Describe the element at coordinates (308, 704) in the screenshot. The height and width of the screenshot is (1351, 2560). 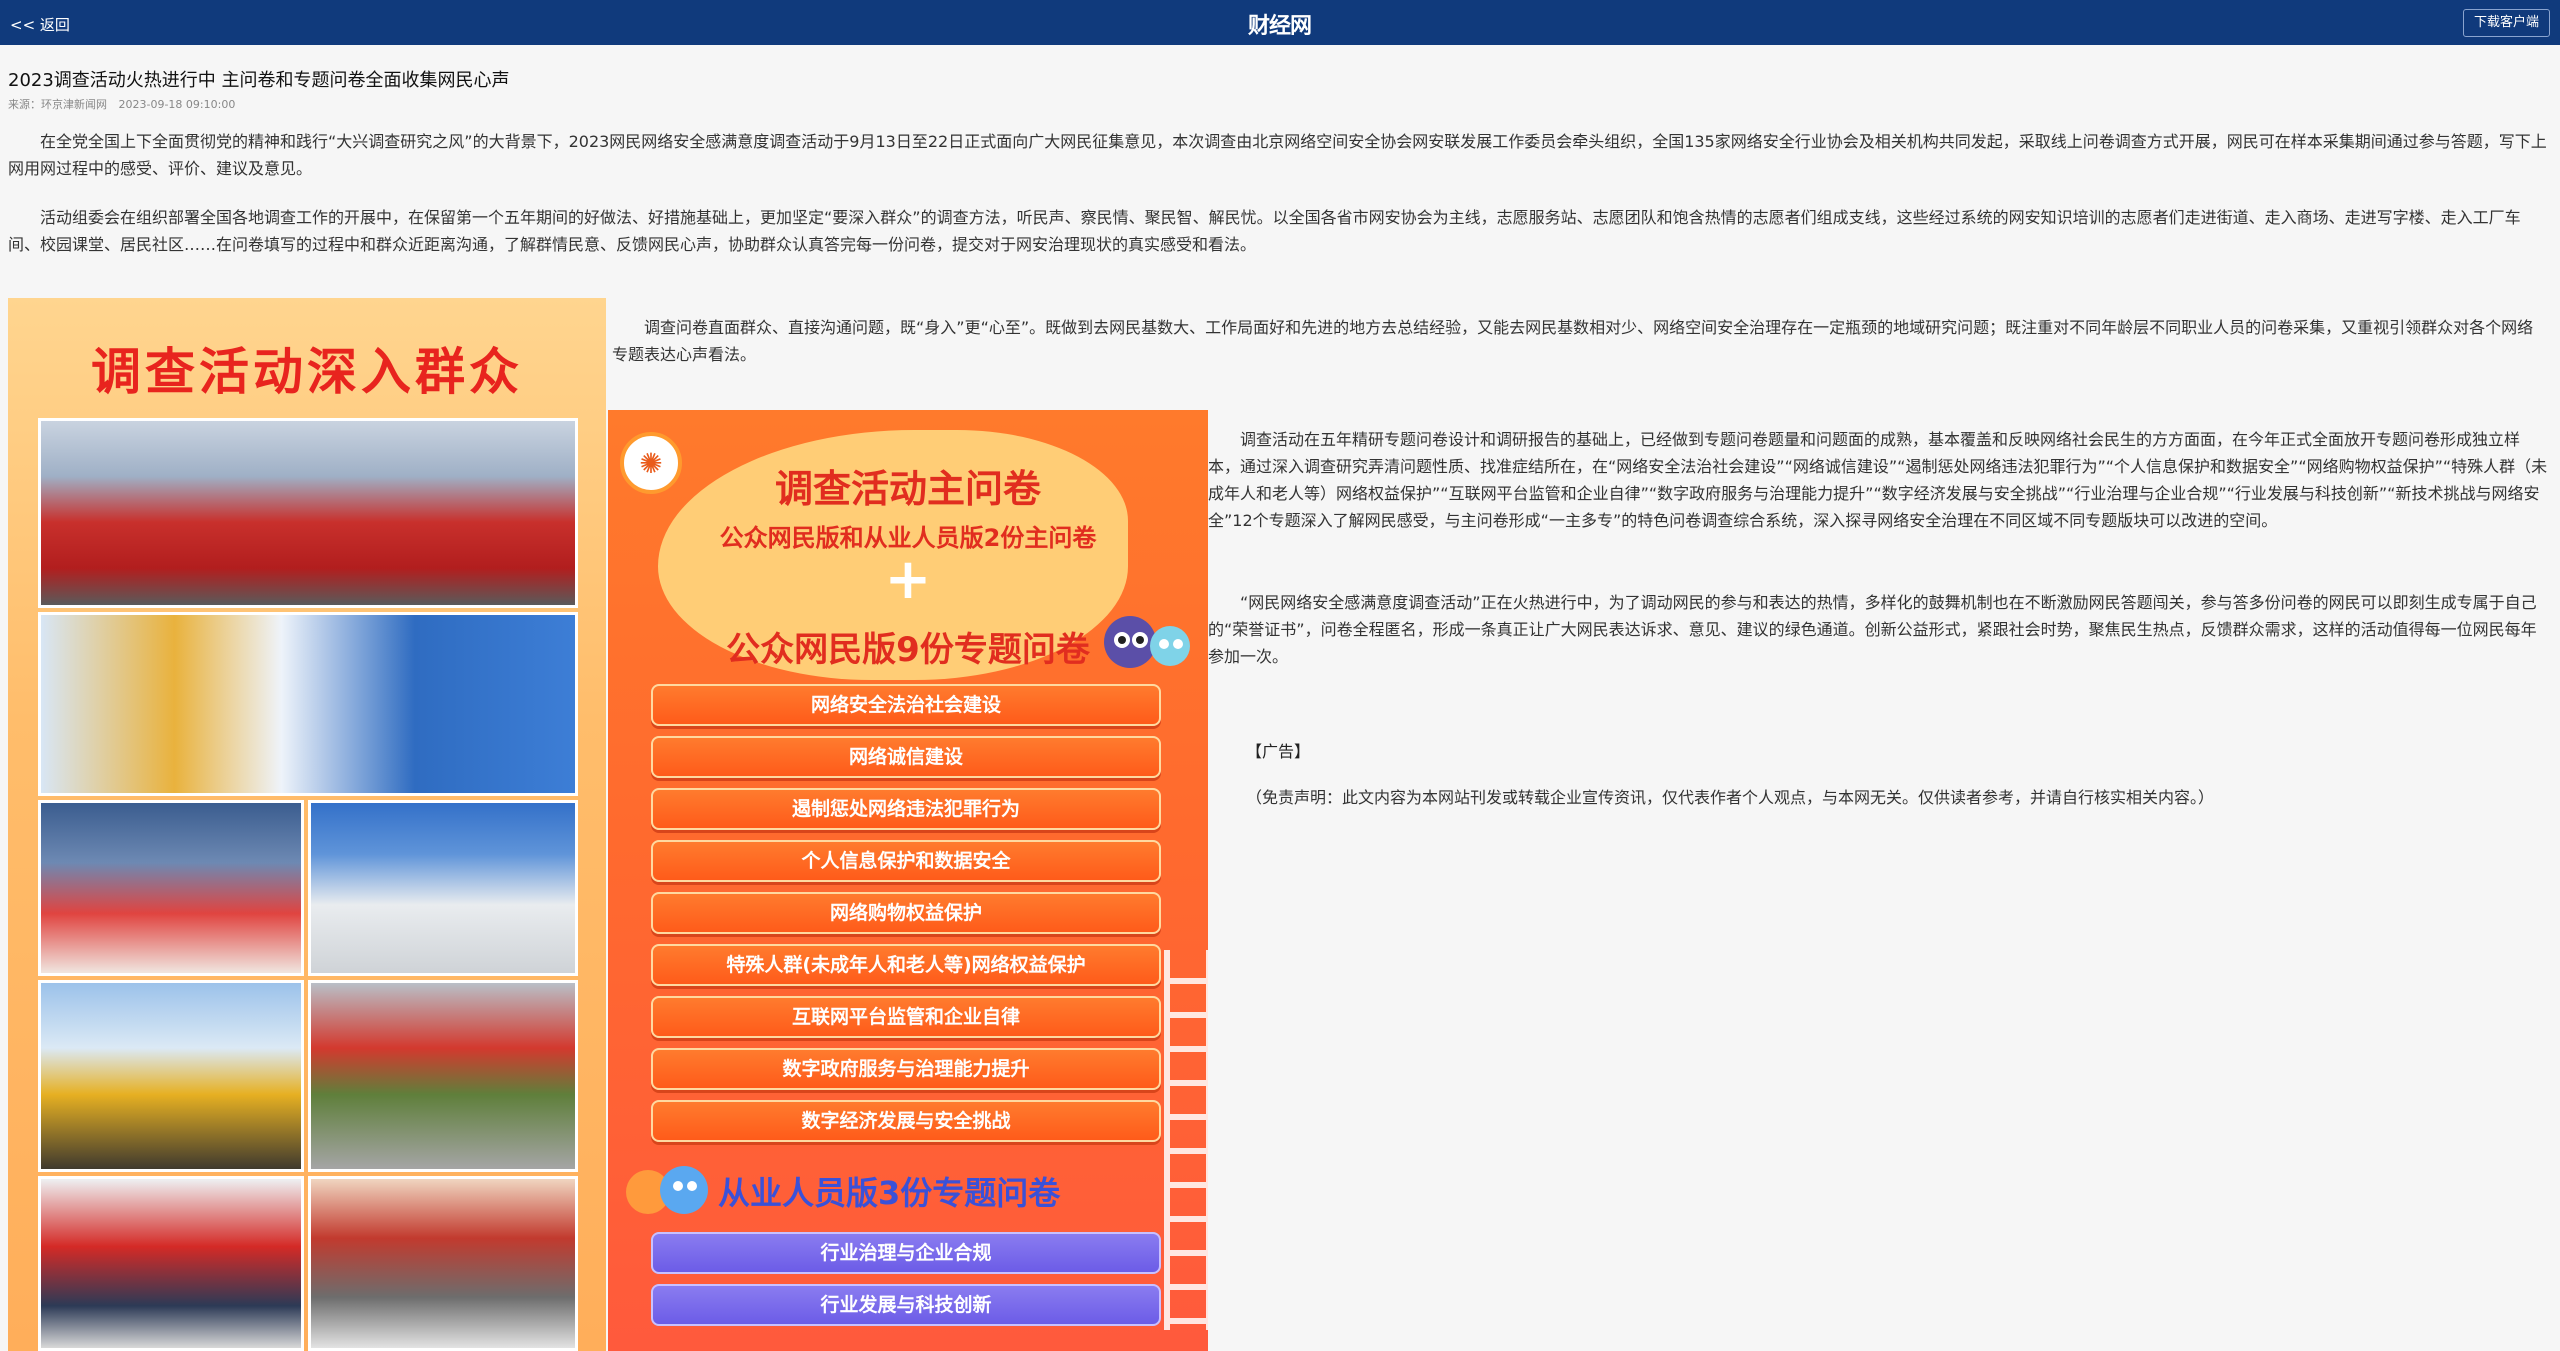
I see `photo-police-booth` at that location.